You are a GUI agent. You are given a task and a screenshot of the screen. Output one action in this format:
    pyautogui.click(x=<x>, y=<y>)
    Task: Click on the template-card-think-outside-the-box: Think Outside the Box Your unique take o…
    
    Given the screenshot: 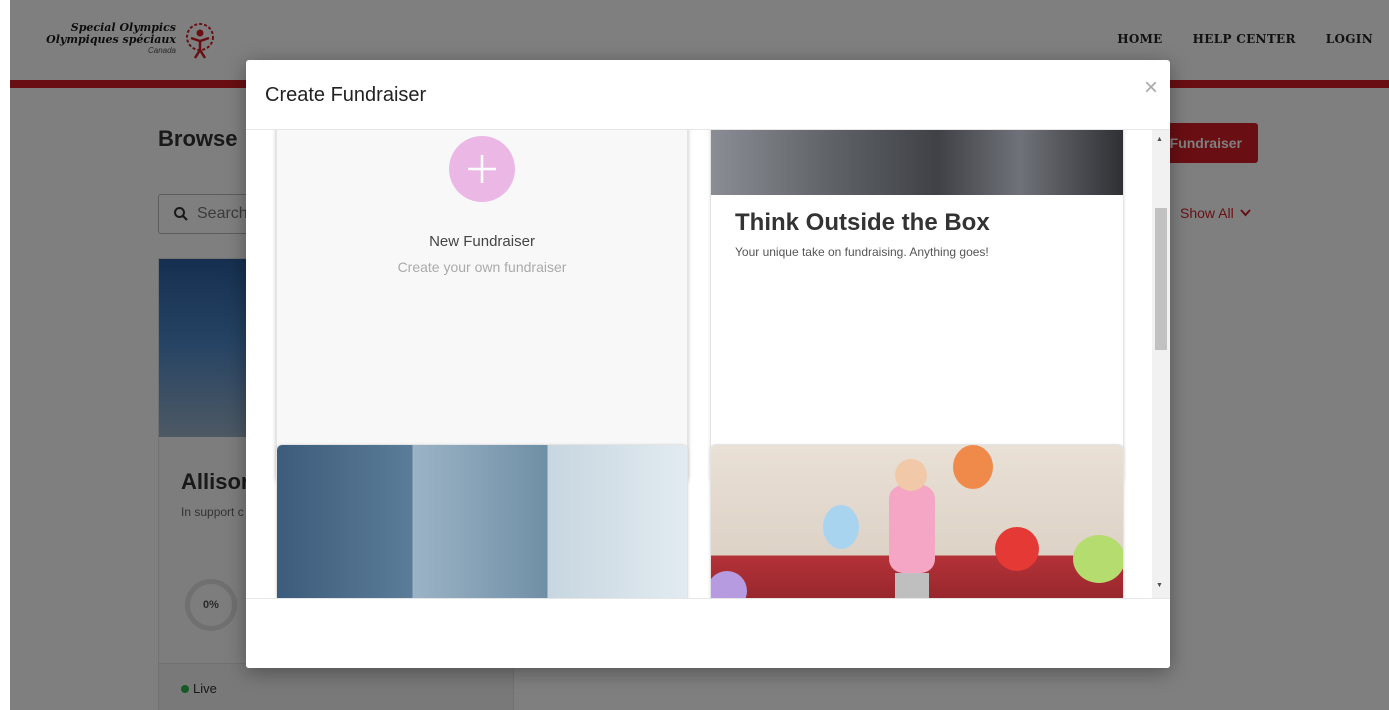 What is the action you would take?
    pyautogui.click(x=917, y=306)
    